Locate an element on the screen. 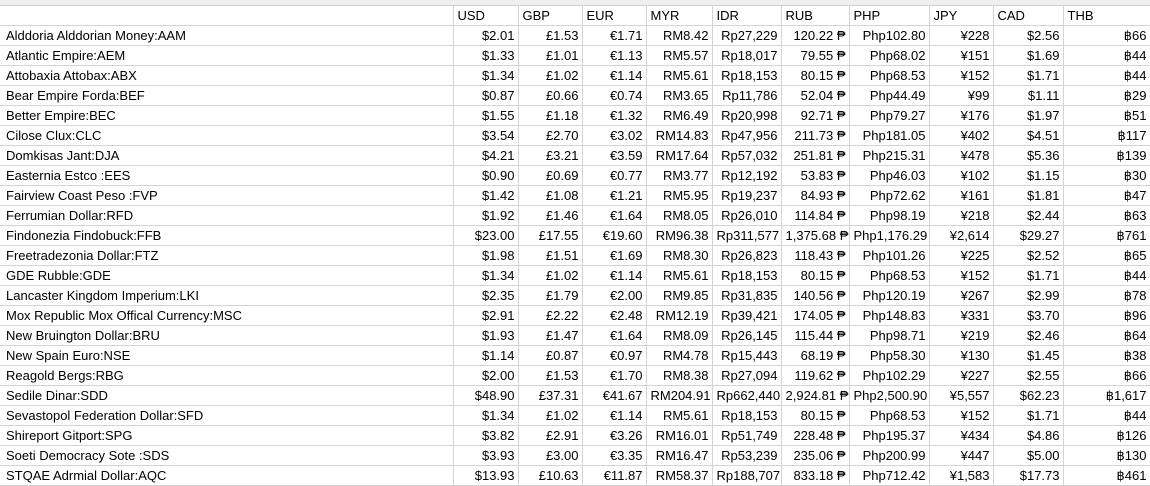 This screenshot has height=486, width=1150. rate-cell: $3.82 is located at coordinates (486, 435).